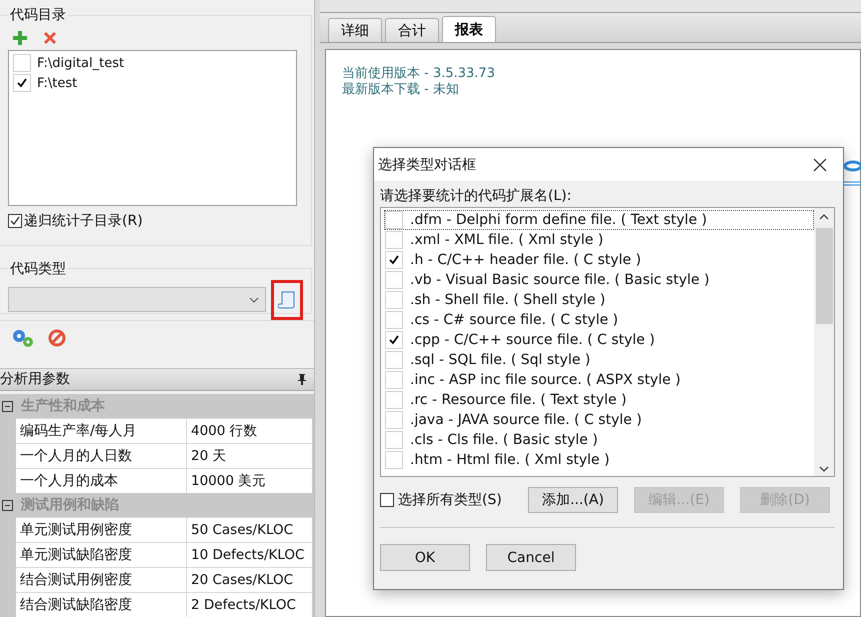 The height and width of the screenshot is (617, 861). What do you see at coordinates (63, 406) in the screenshot?
I see `category-title: 生产性和成本` at bounding box center [63, 406].